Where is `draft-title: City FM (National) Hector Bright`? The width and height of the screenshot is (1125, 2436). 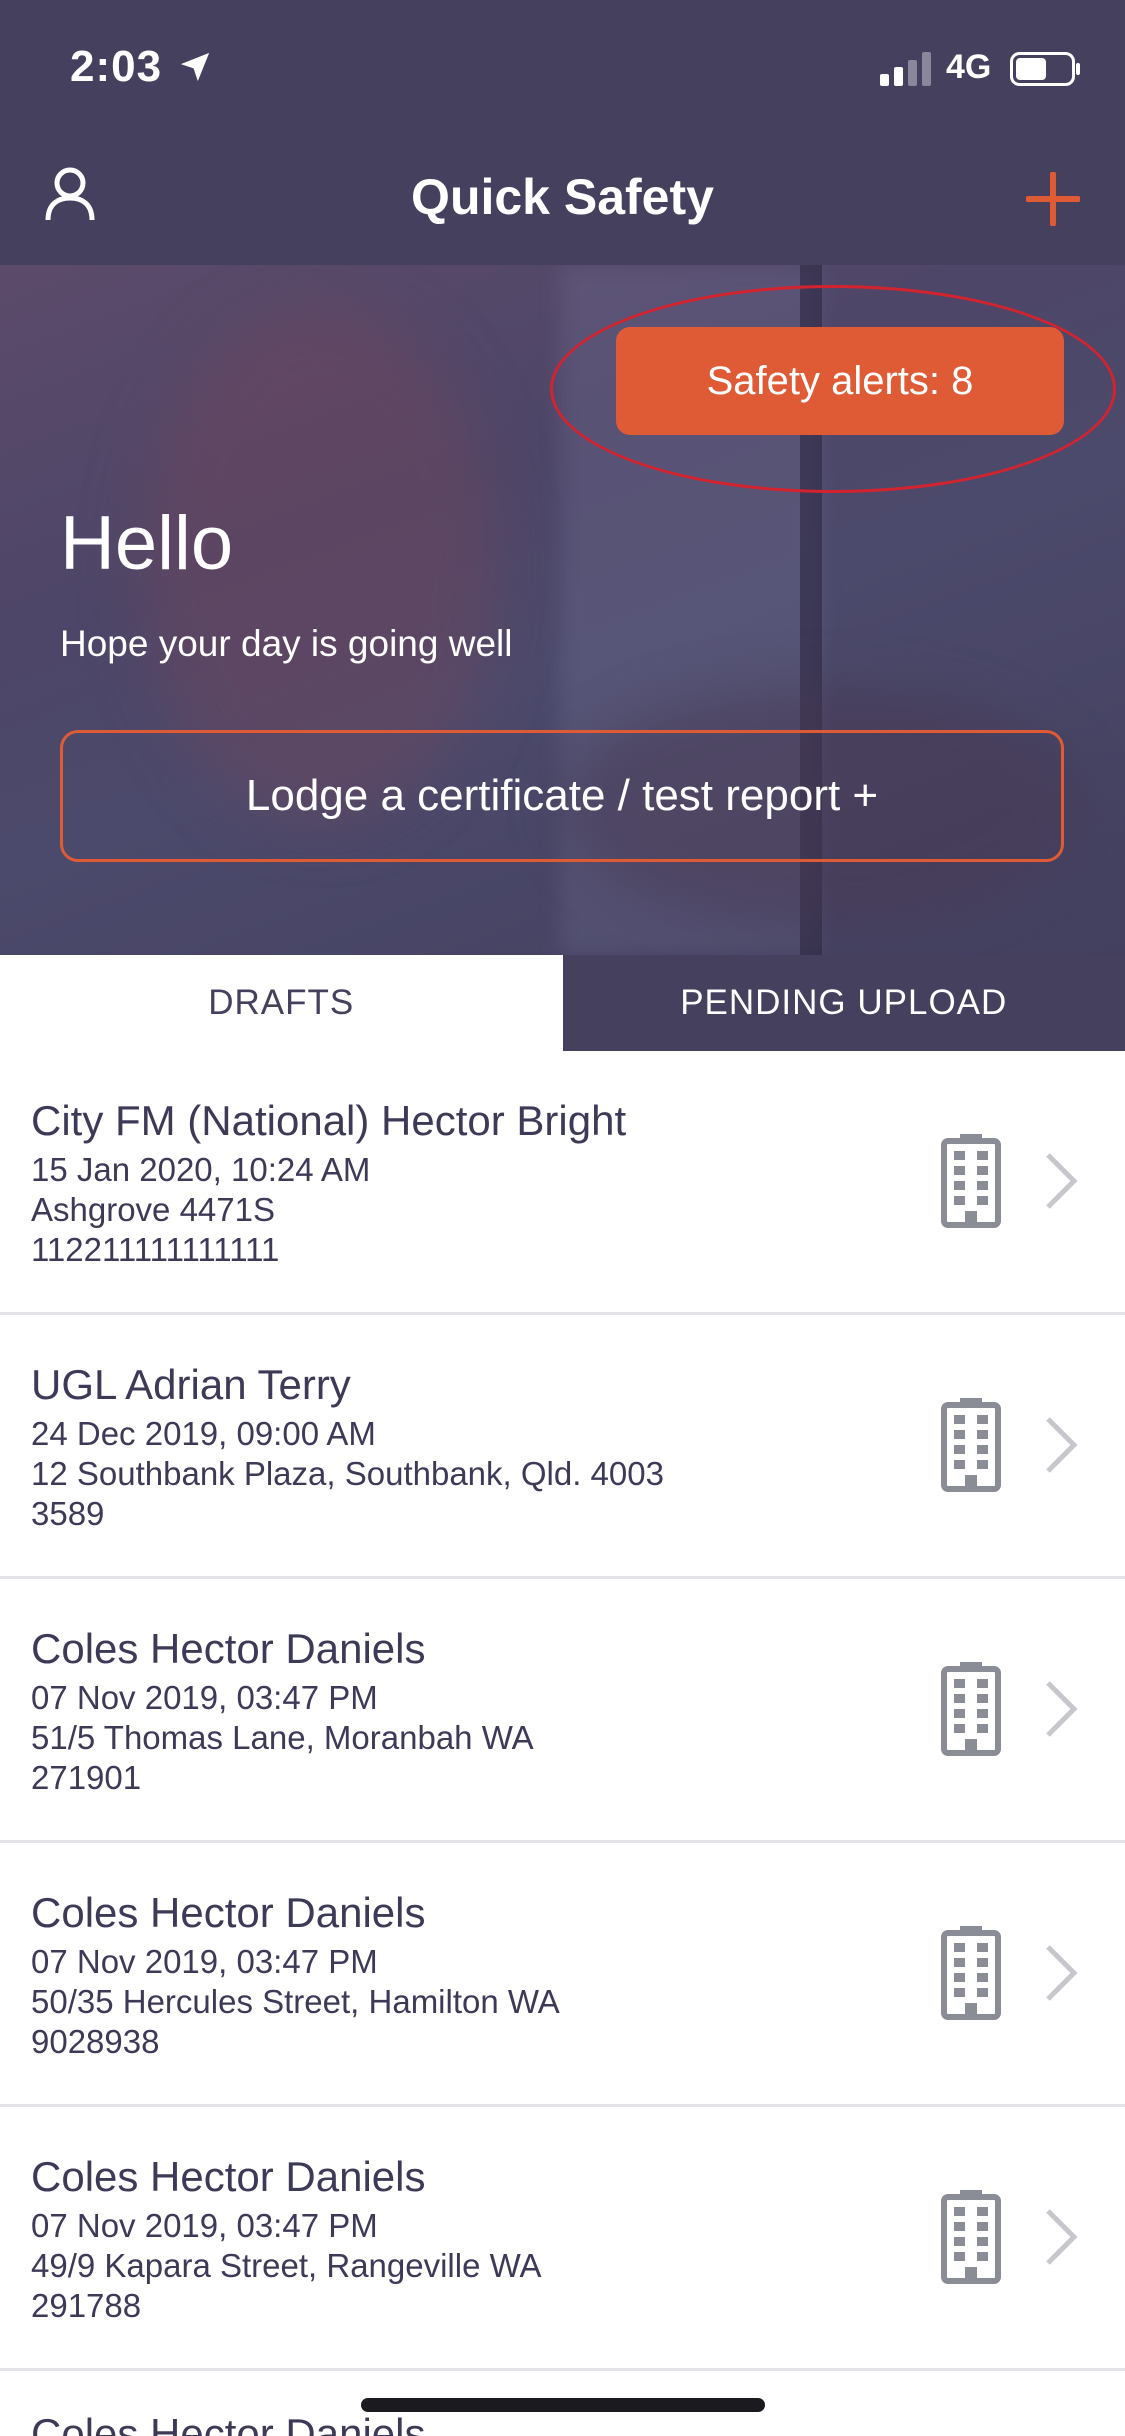 draft-title: City FM (National) Hector Bright is located at coordinates (329, 1120).